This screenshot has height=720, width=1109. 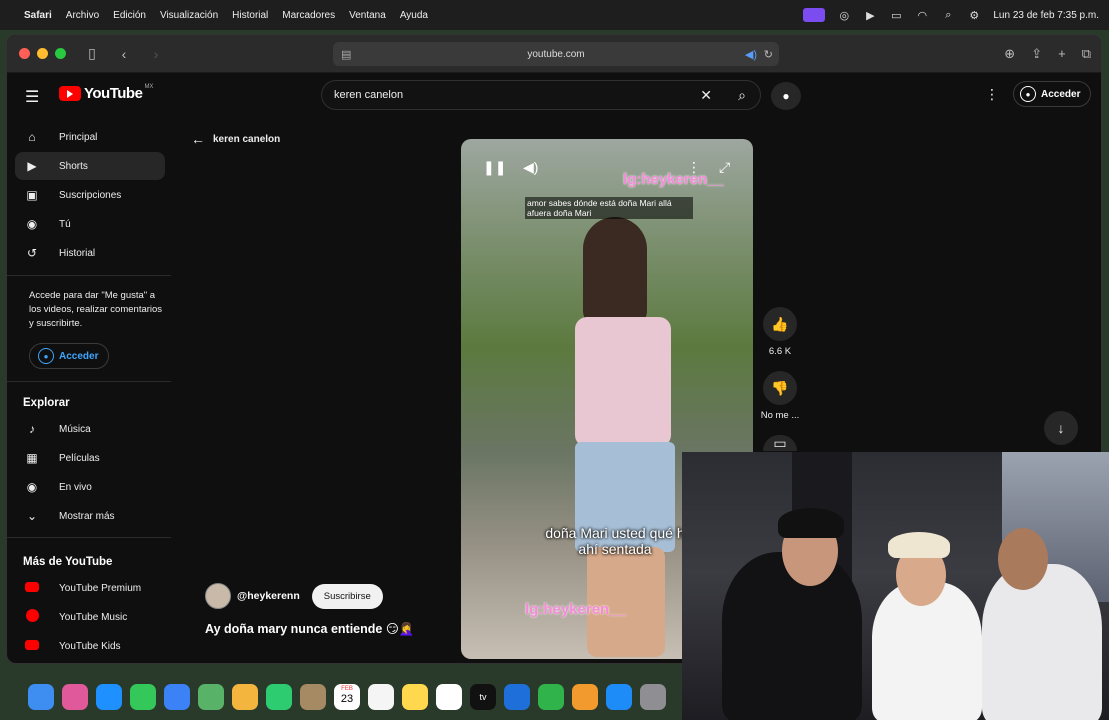 What do you see at coordinates (1086, 54) in the screenshot?
I see `tab-overview-icon: ⧉` at bounding box center [1086, 54].